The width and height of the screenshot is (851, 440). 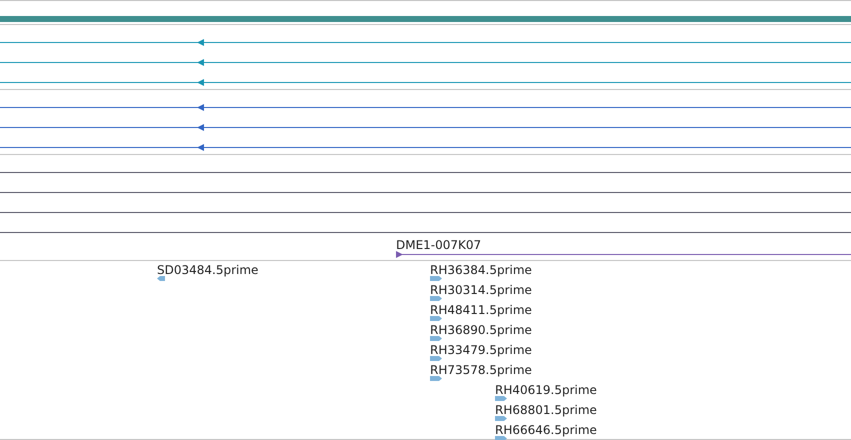 What do you see at coordinates (439, 245) in the screenshot?
I see `feature-label: DME1-007K07` at bounding box center [439, 245].